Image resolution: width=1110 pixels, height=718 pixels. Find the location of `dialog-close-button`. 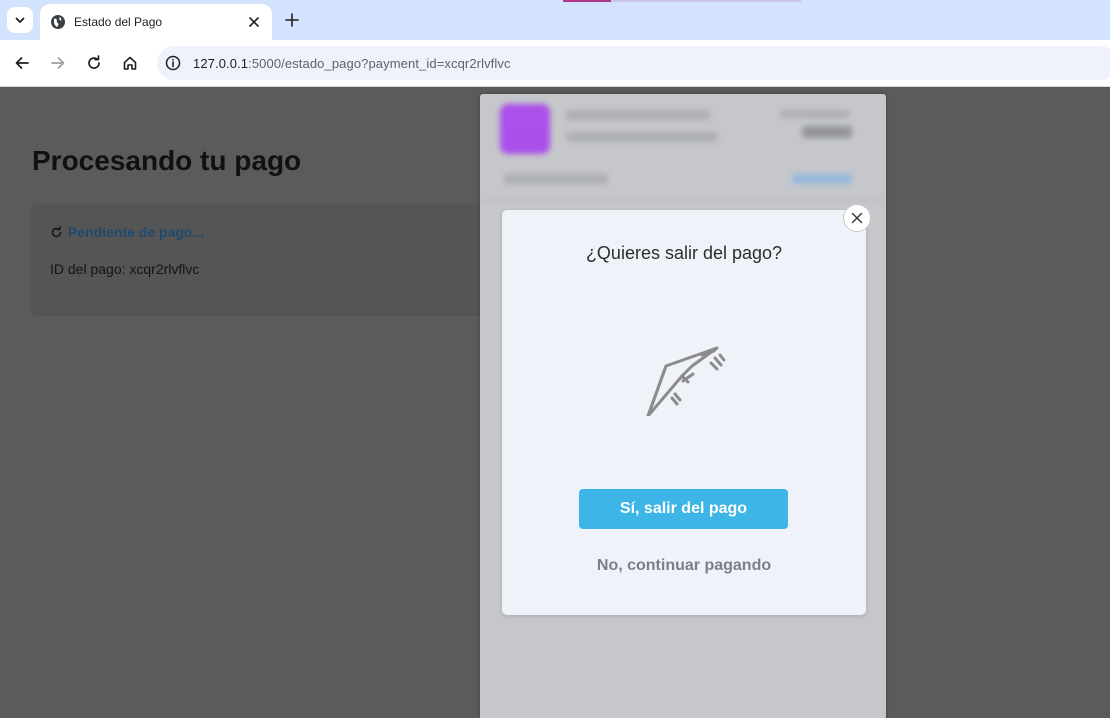

dialog-close-button is located at coordinates (857, 218).